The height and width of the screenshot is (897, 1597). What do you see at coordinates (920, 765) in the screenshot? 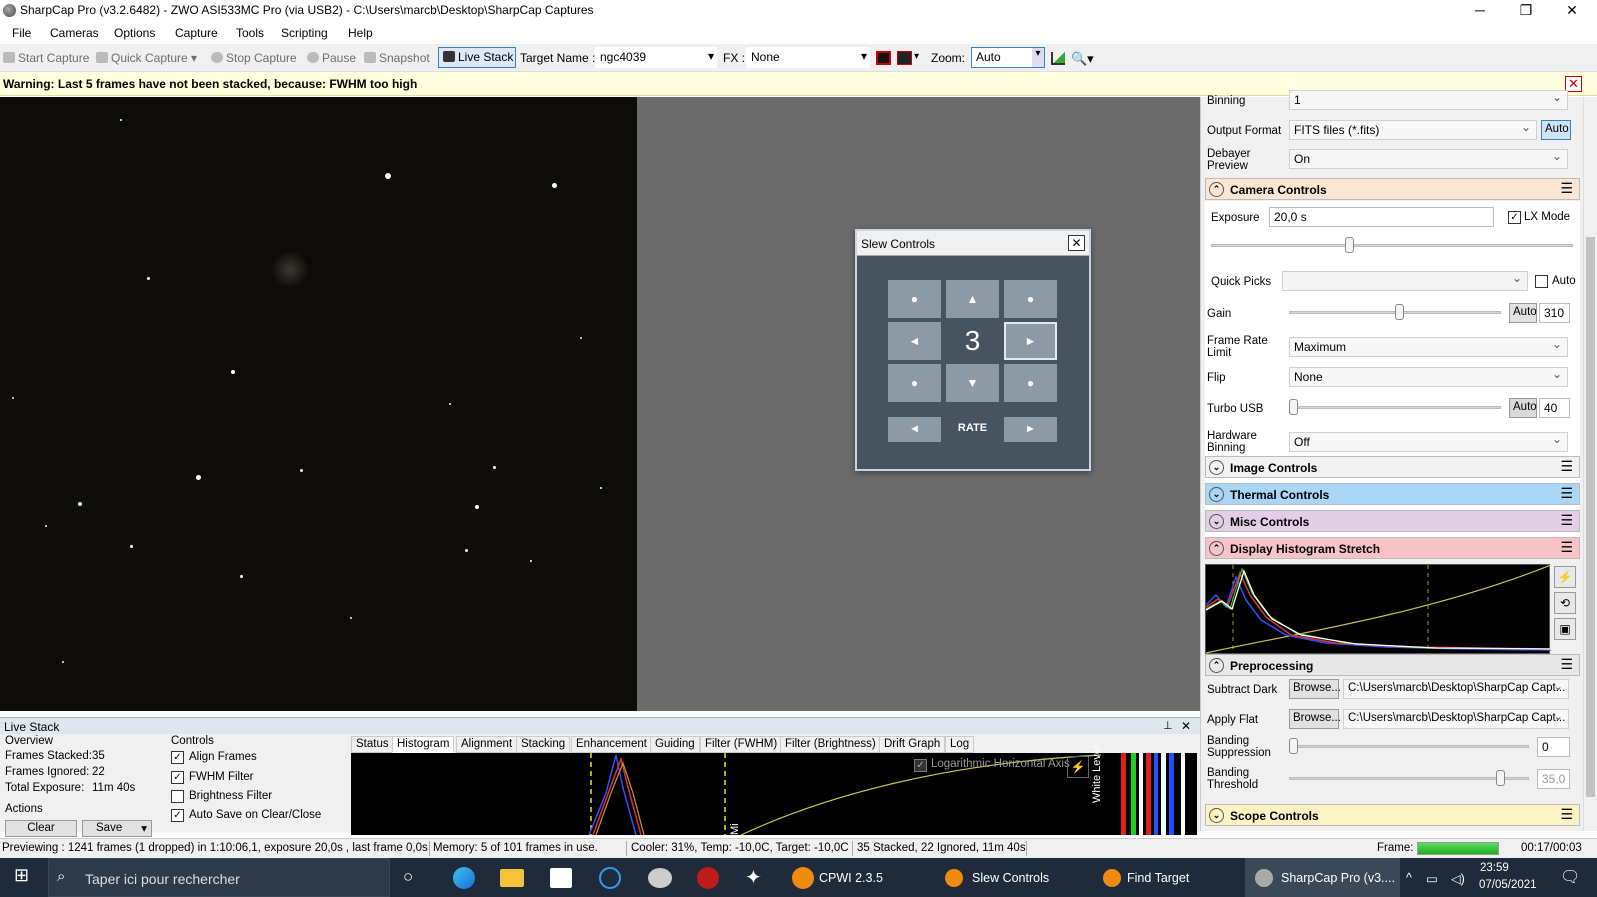
I see `log-axis-checkbox: ✓` at bounding box center [920, 765].